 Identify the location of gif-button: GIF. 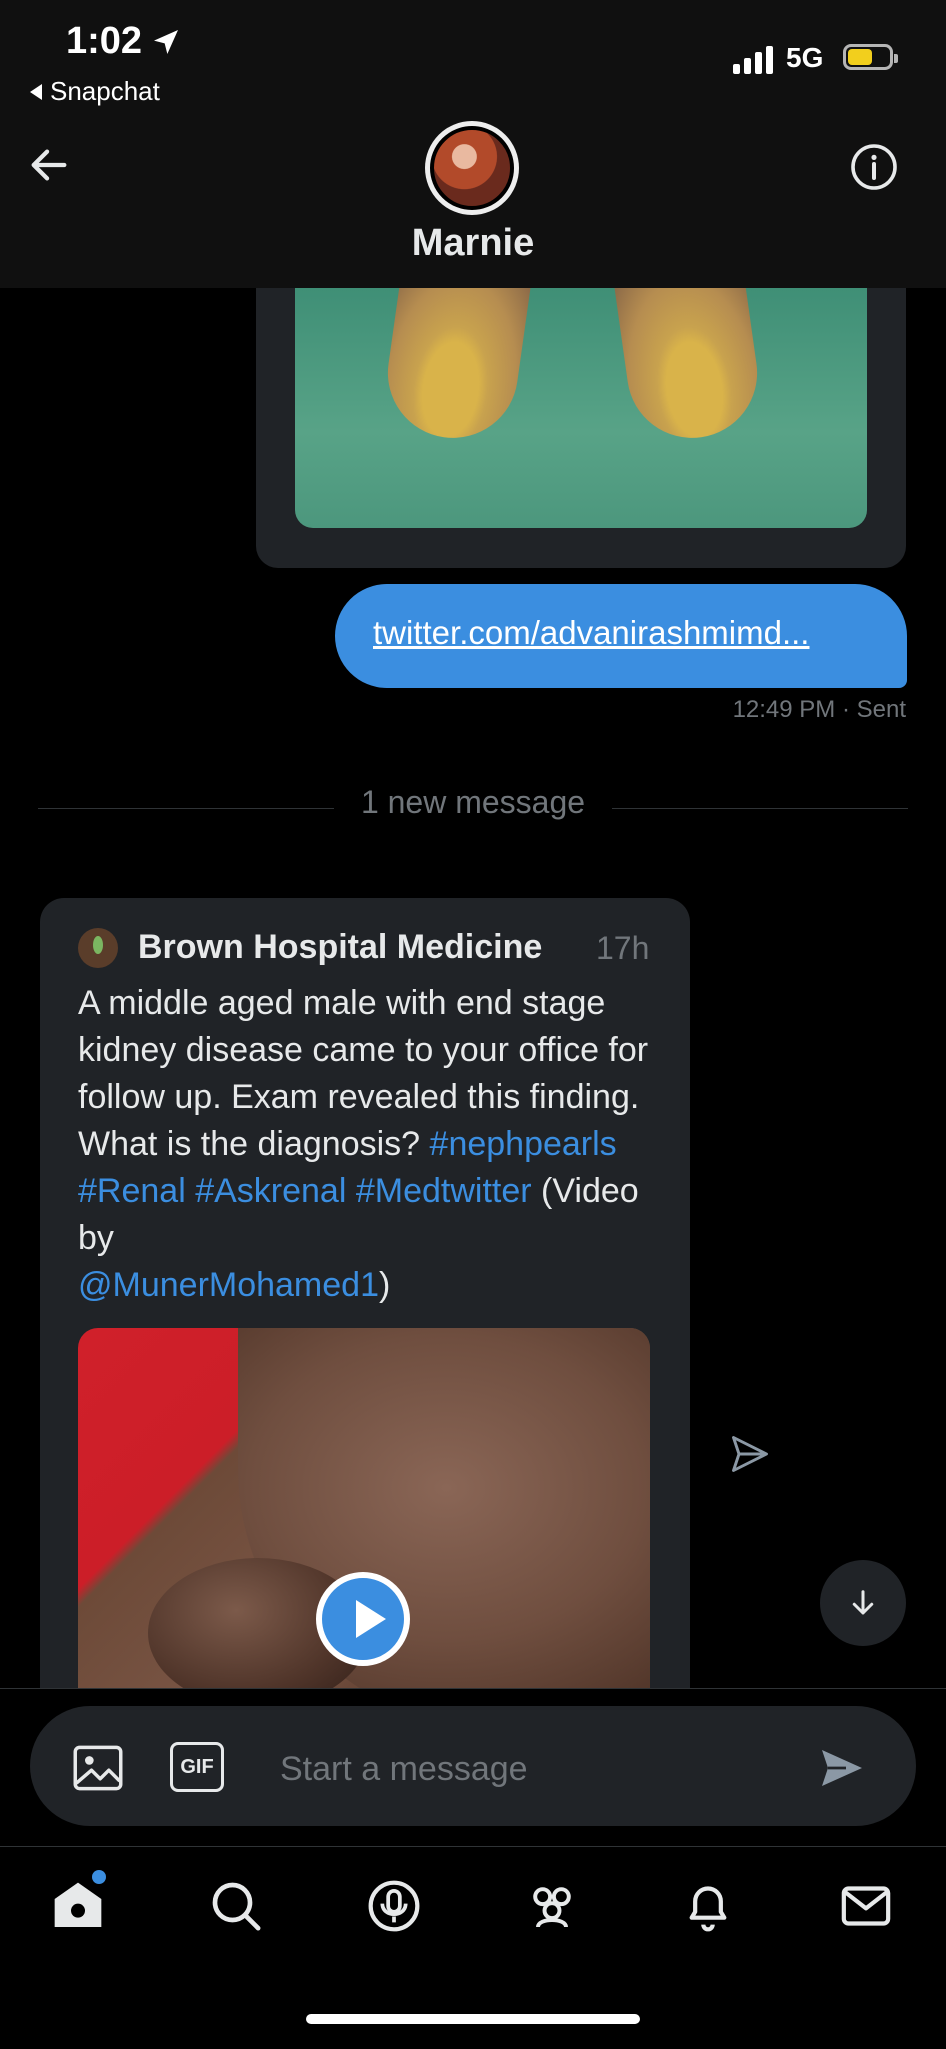
(197, 1767).